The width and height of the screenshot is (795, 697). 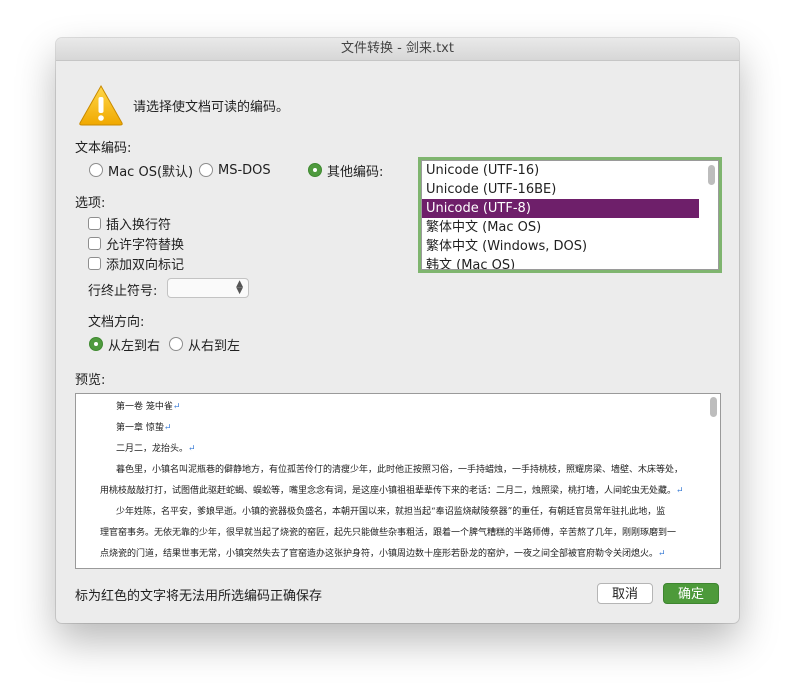 I want to click on encoding-list-item: 韩文 (Mac OS), so click(x=560, y=262).